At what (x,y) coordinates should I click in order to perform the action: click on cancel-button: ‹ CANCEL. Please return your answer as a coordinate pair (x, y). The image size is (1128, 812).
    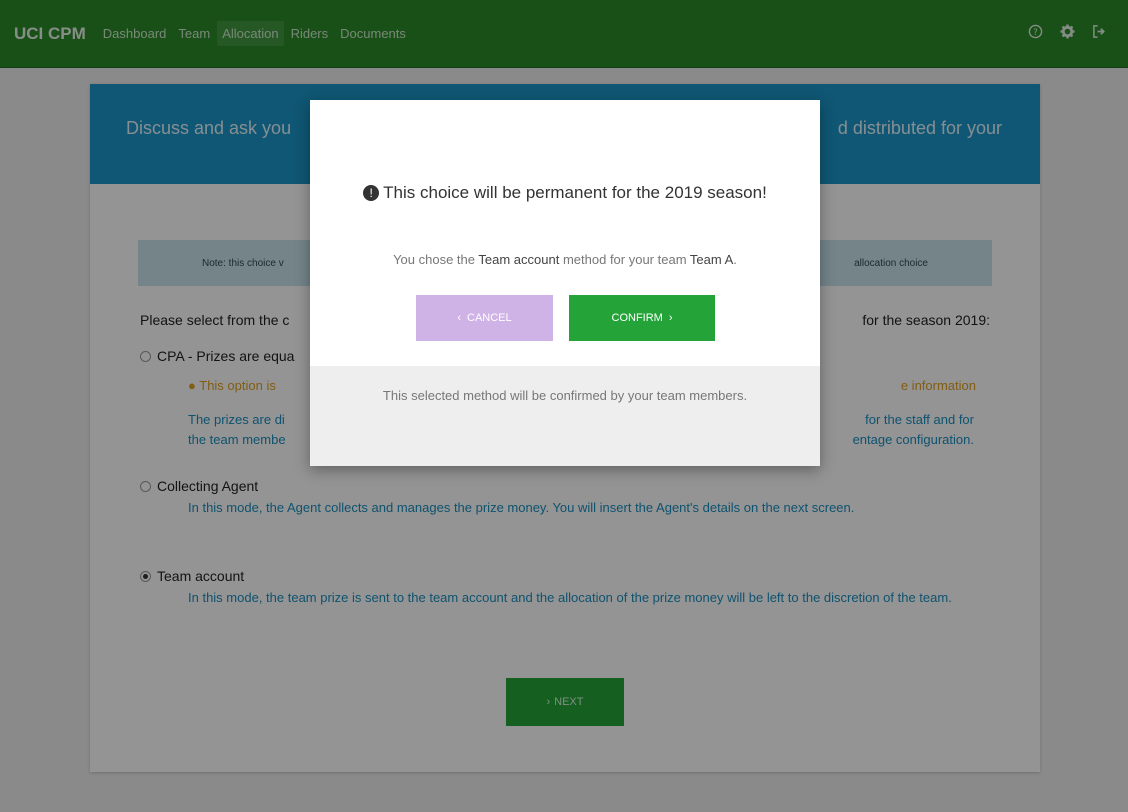
    Looking at the image, I should click on (484, 318).